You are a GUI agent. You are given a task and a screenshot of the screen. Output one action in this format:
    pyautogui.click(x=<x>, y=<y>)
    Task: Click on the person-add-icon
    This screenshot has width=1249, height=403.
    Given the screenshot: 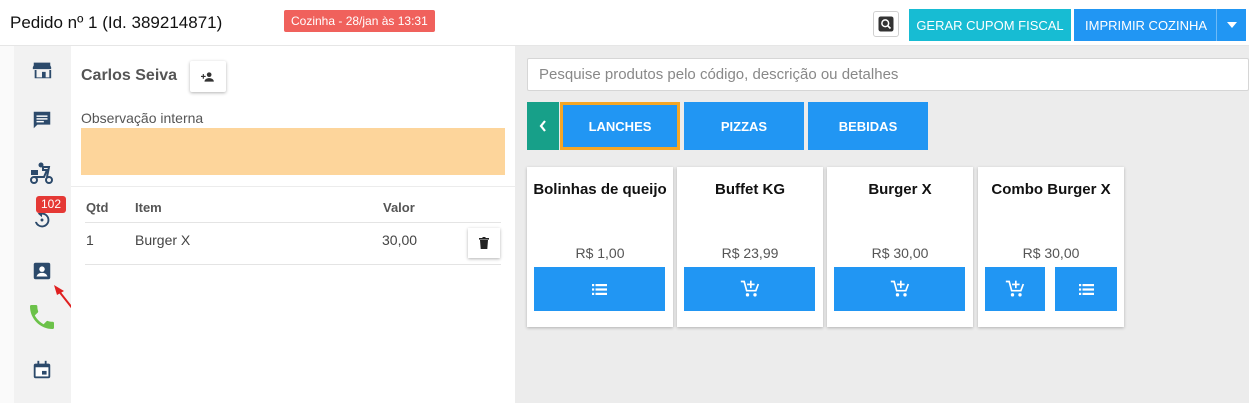 What is the action you would take?
    pyautogui.click(x=207, y=76)
    